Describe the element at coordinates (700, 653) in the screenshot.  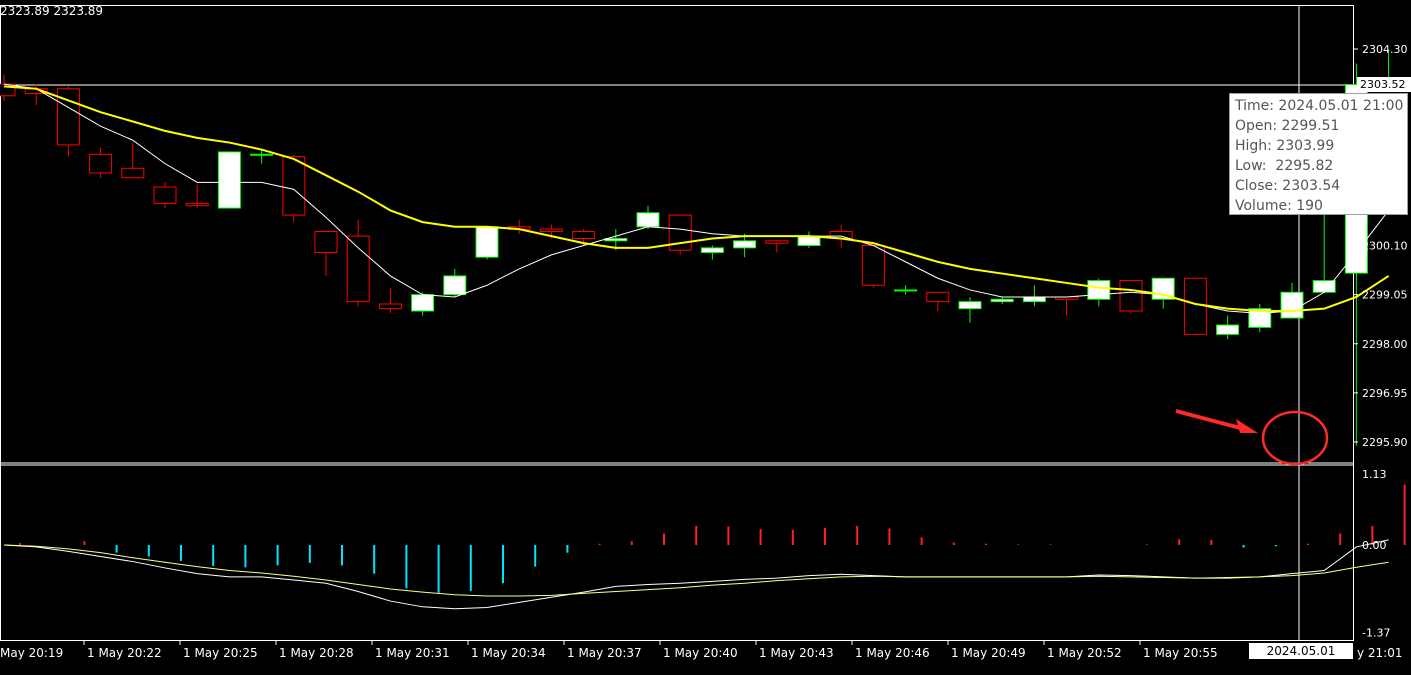
I see `time-tick-label: 1 May 20:40` at that location.